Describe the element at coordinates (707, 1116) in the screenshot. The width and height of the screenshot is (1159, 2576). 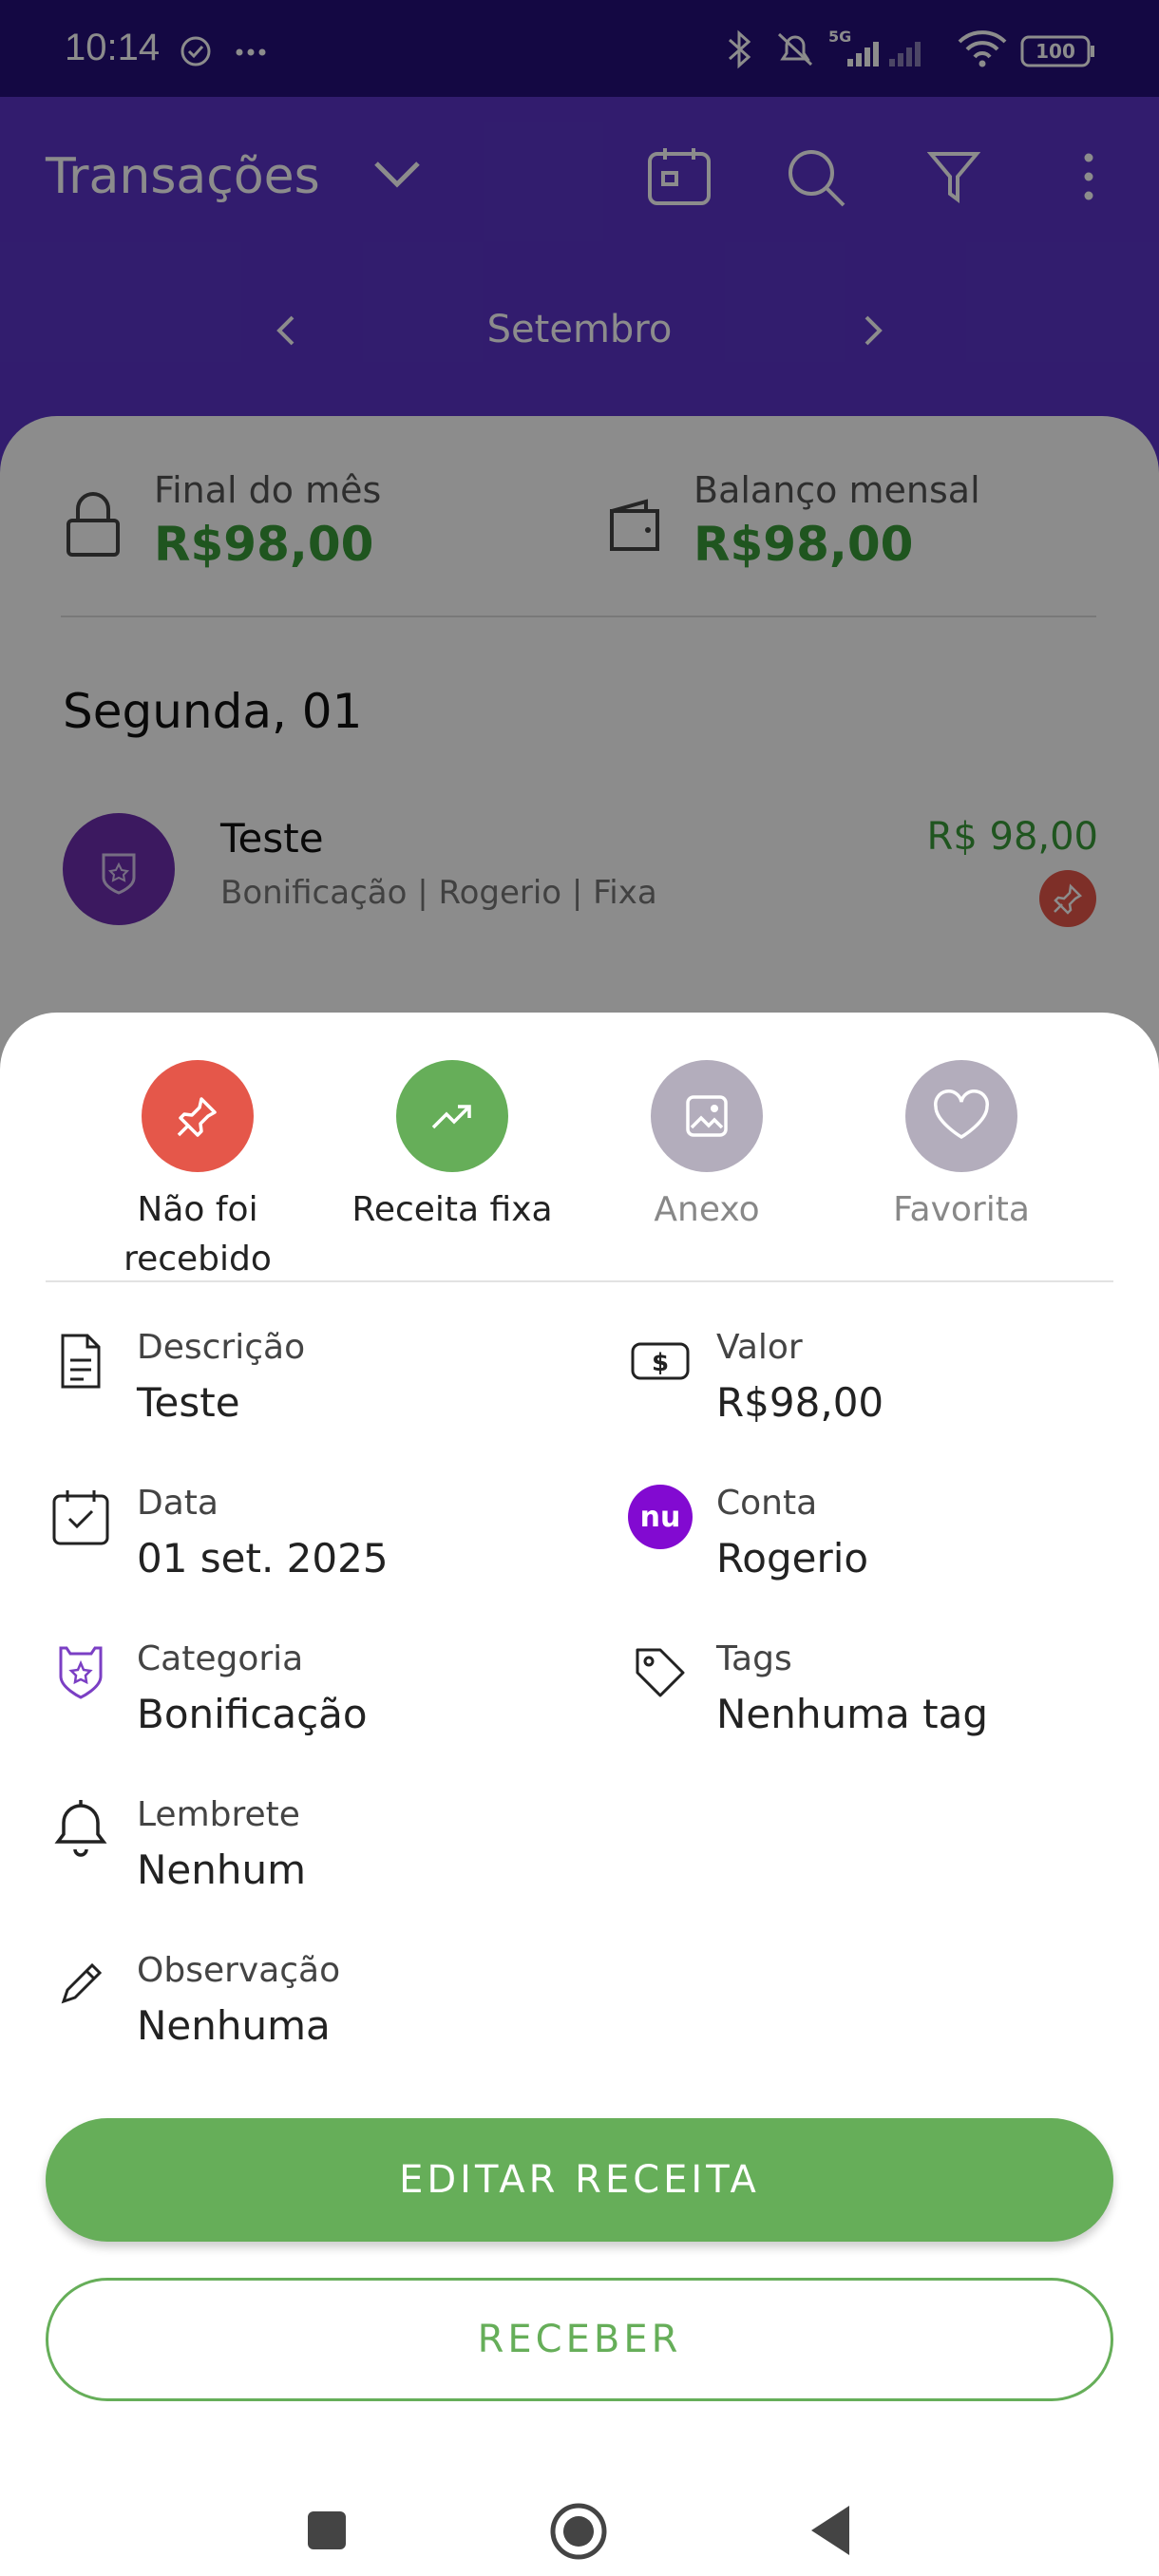
I see `image-icon` at that location.